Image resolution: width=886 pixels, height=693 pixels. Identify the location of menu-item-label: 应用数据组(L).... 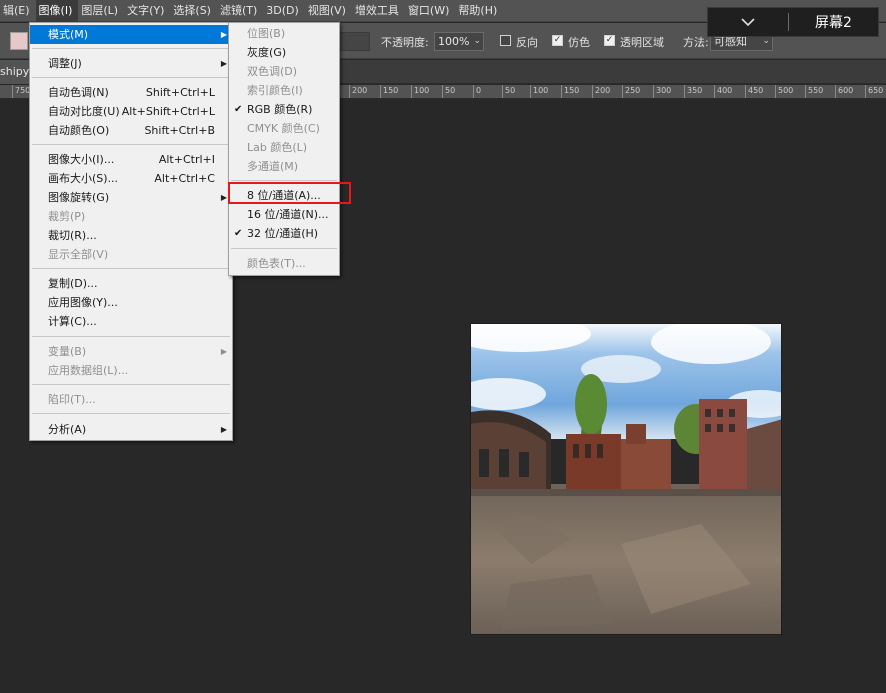
(88, 370).